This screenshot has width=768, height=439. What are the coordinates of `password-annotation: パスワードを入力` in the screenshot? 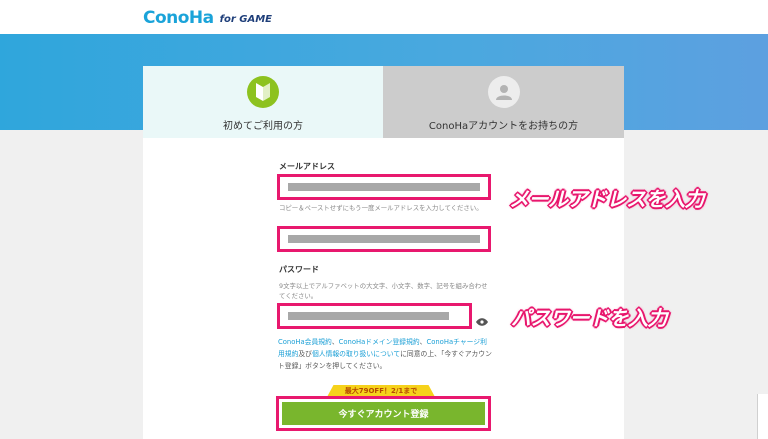 It's located at (589, 318).